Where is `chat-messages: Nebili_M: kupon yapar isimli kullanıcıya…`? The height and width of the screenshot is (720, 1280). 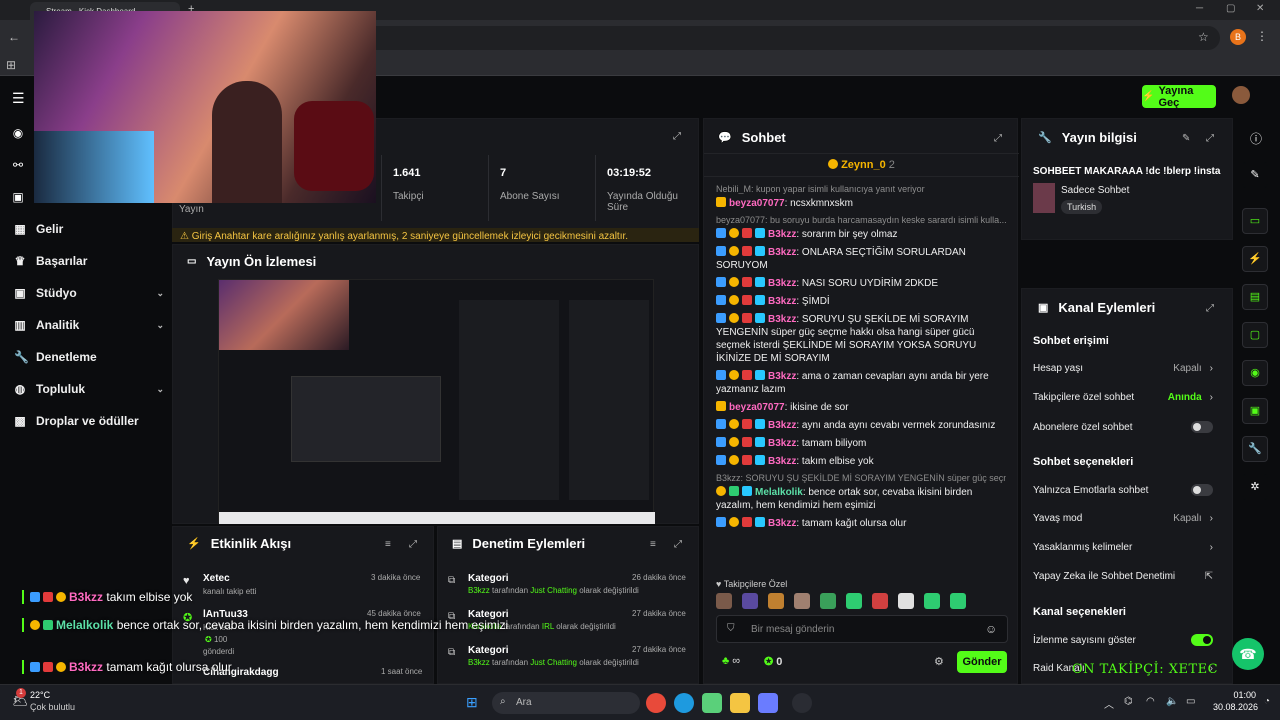
chat-messages: Nebili_M: kupon yapar isimli kullanıcıya… is located at coordinates (862, 377).